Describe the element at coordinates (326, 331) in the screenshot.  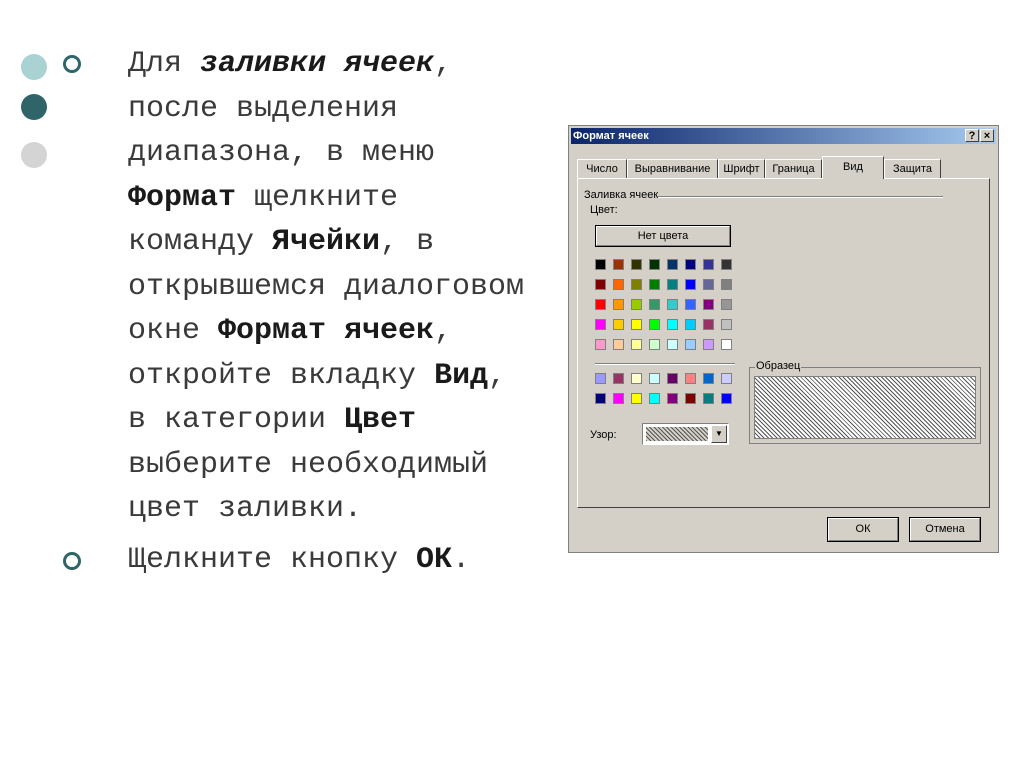
I see `bold-text: Формат ячеек` at that location.